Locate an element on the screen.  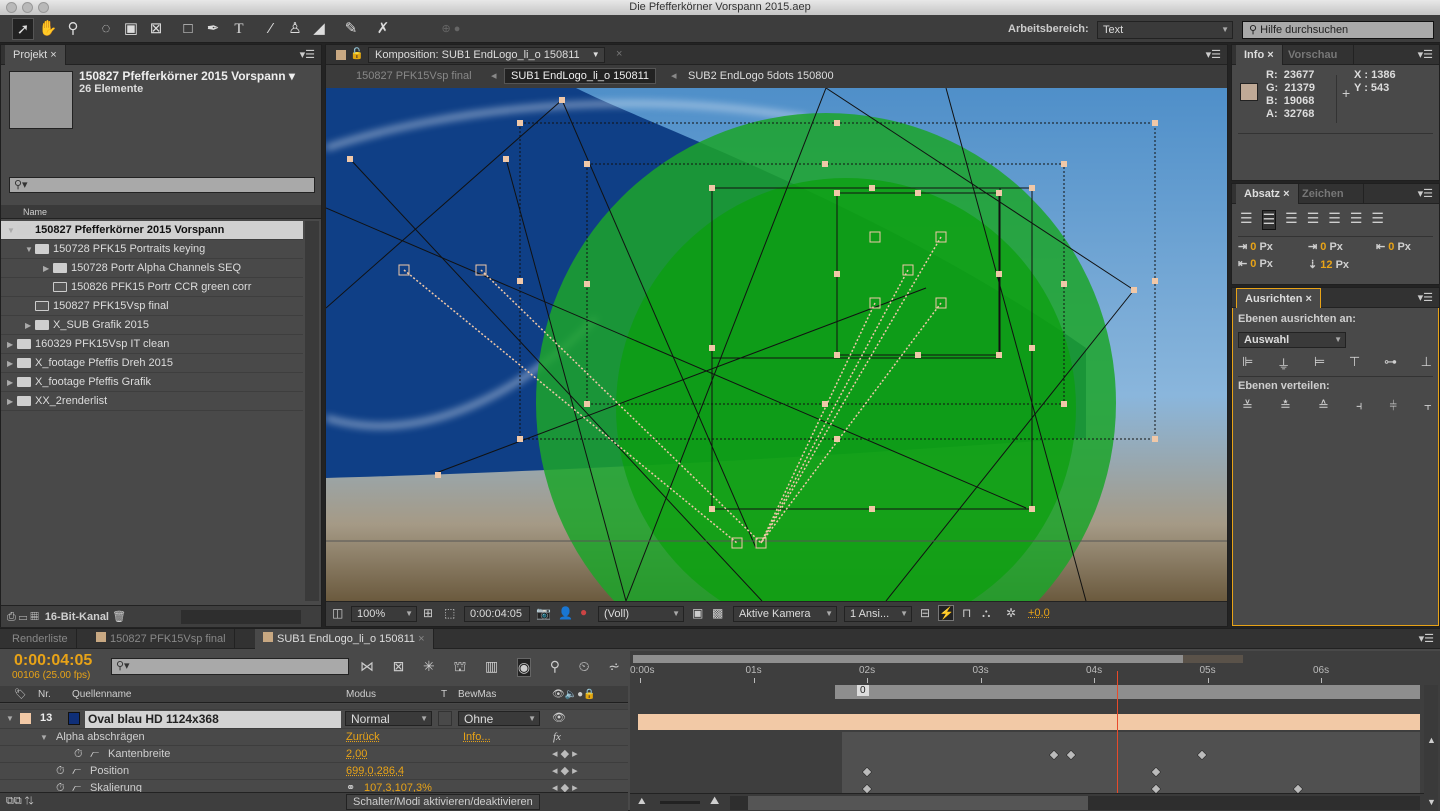
flow-item: 150827 PFK15Vsp final is located at coordinates (414, 76).